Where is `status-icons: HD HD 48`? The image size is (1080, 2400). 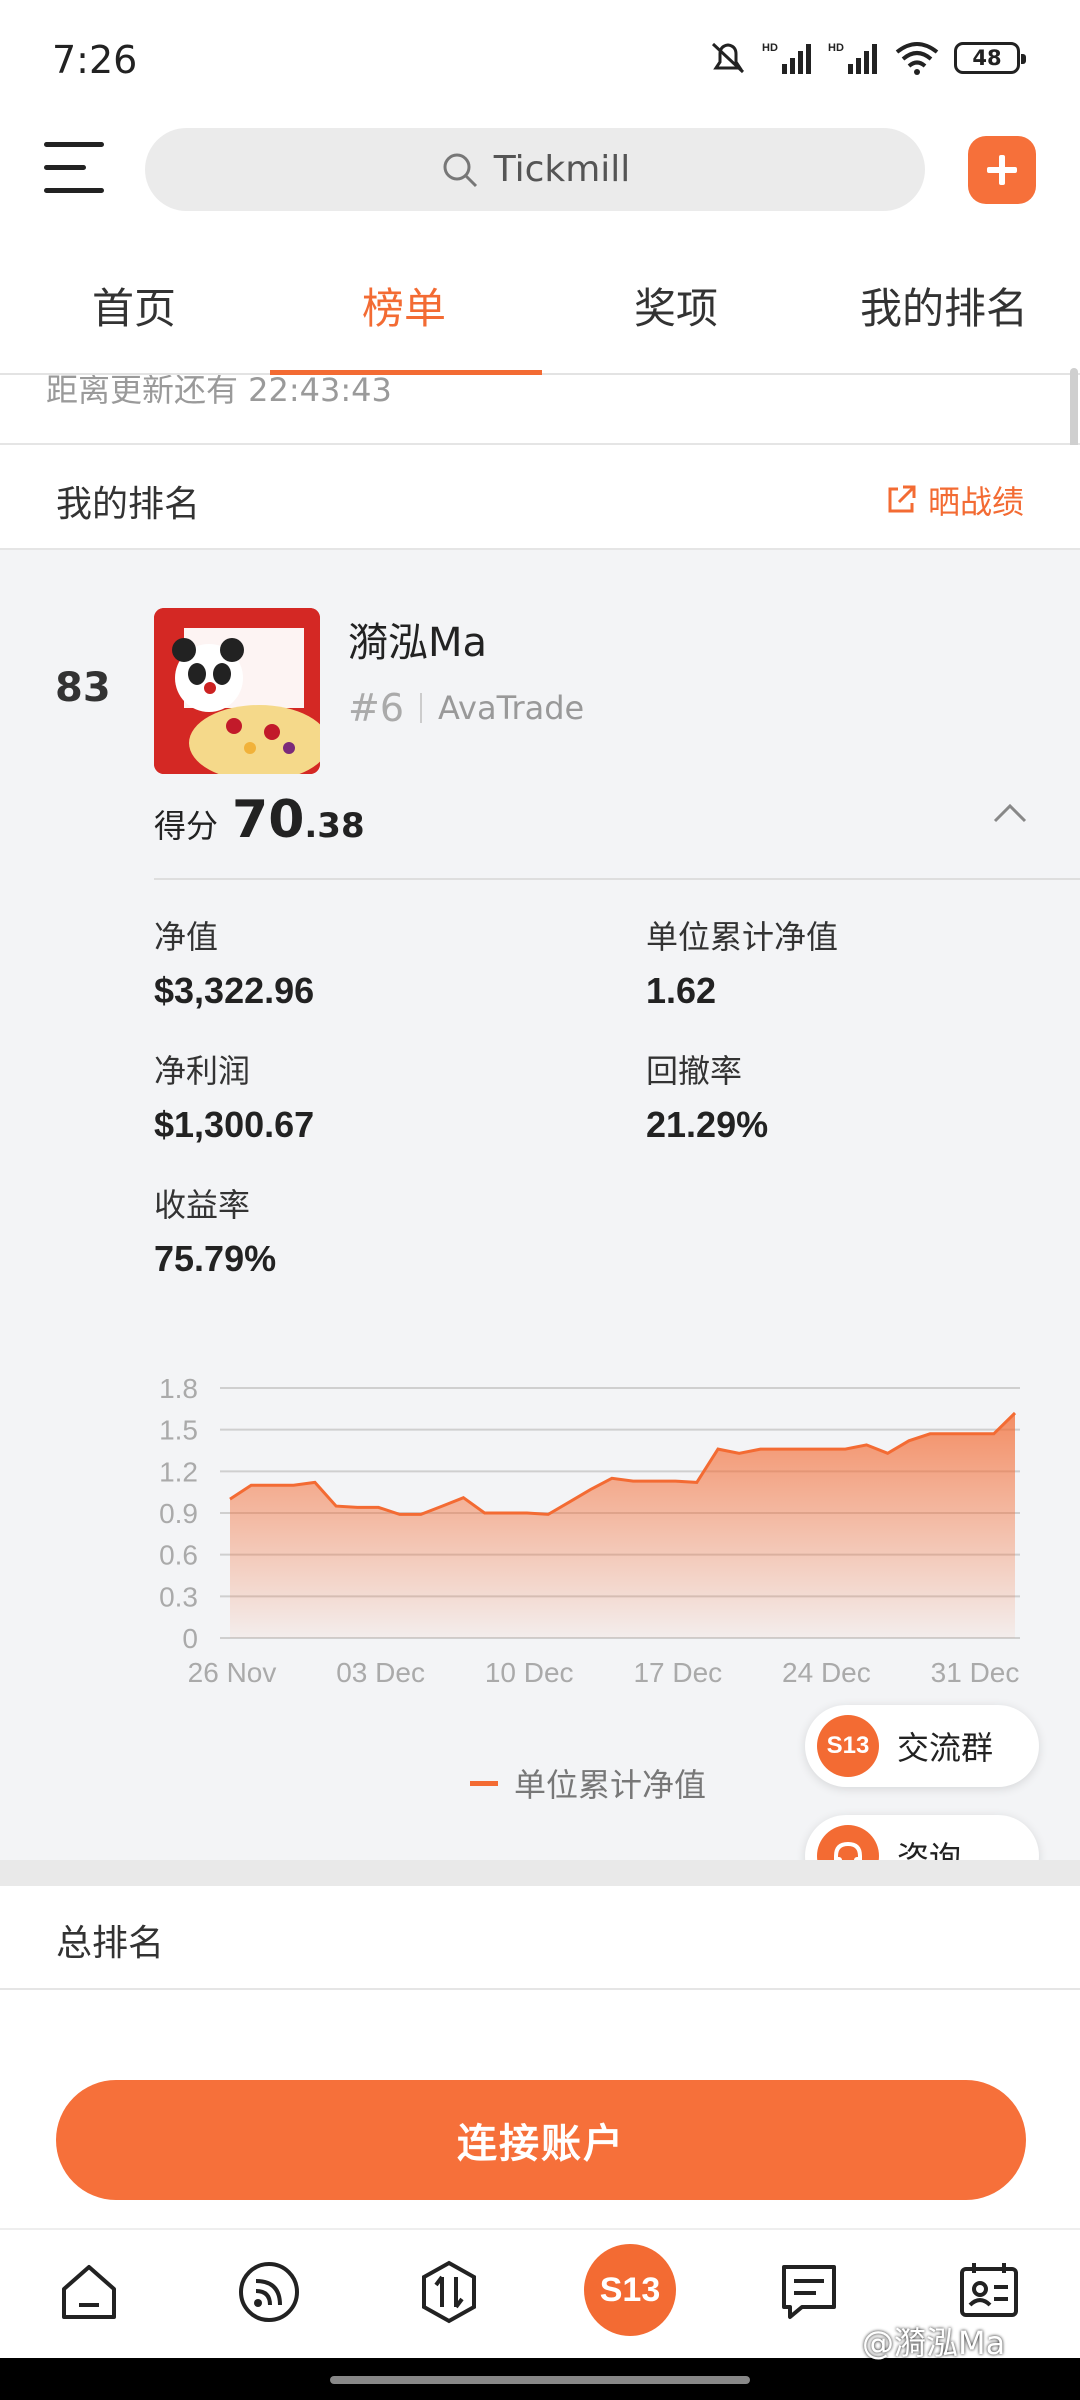 status-icons: HD HD 48 is located at coordinates (867, 58).